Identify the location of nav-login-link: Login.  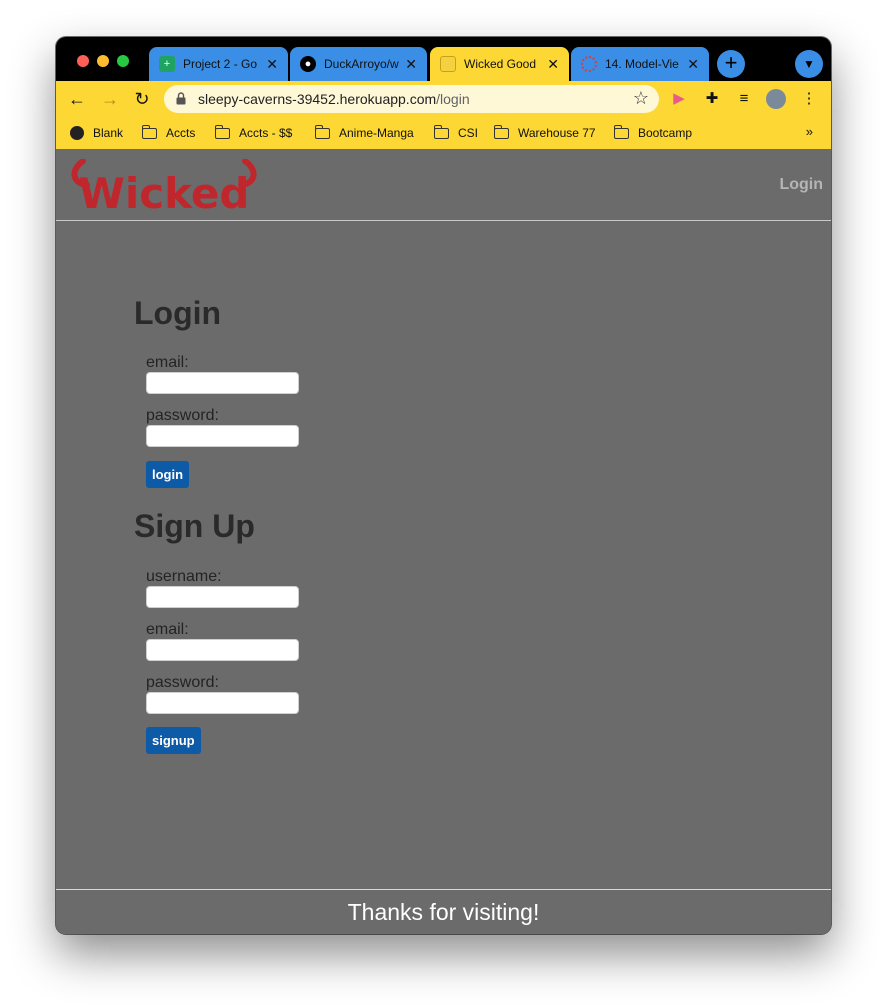
(801, 185).